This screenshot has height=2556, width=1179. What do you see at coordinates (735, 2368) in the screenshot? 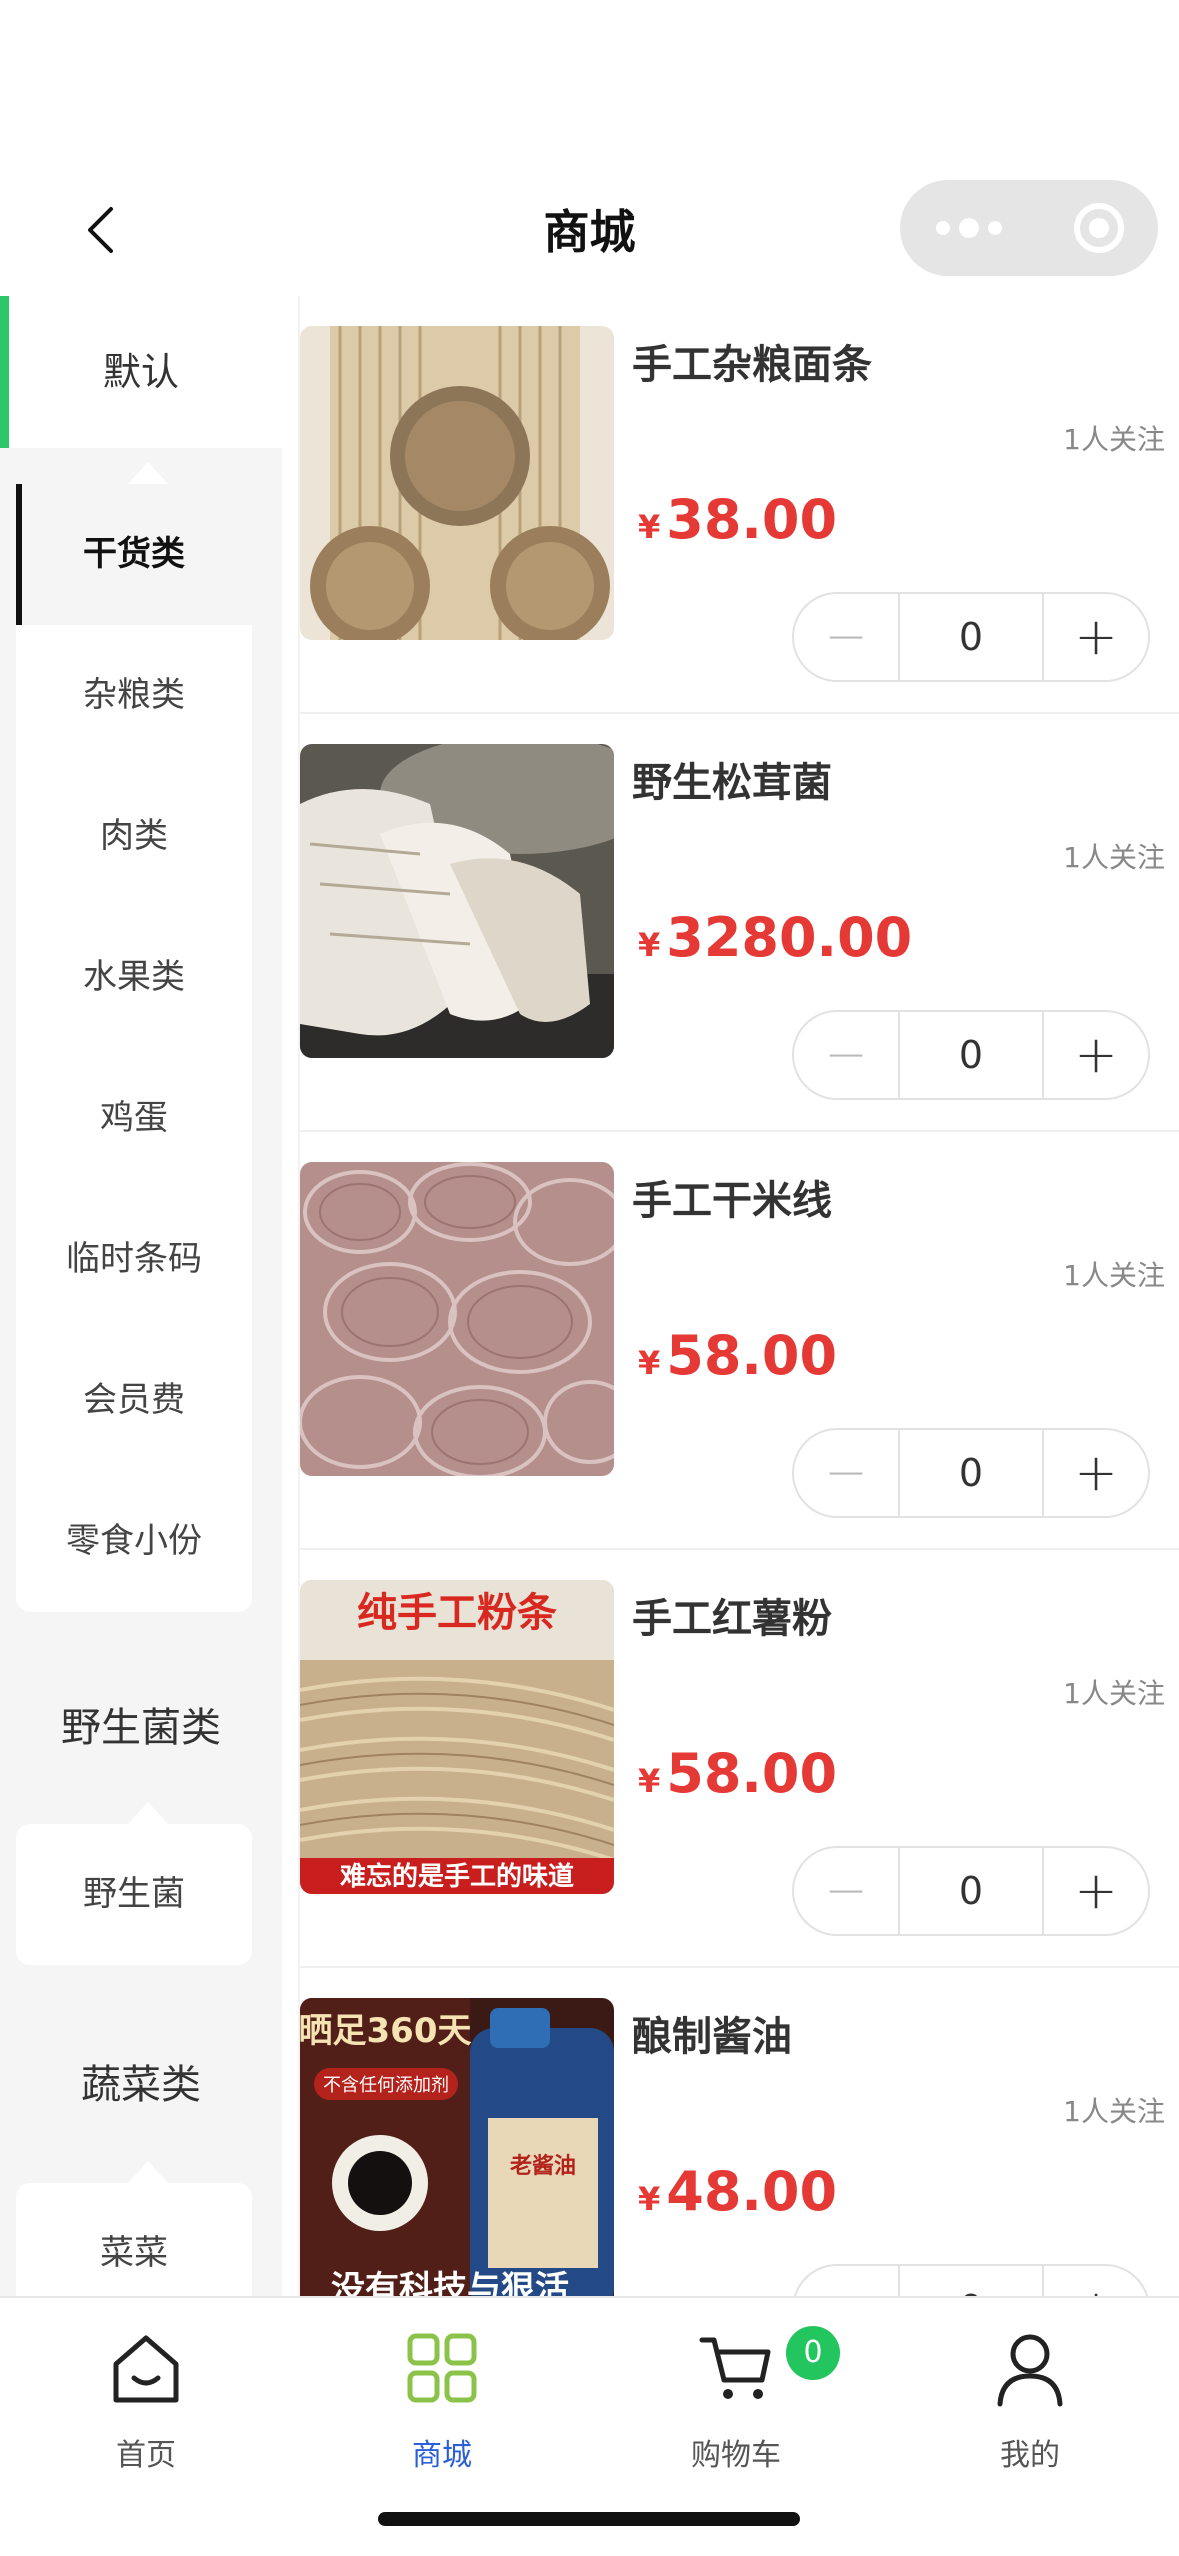
I see `cart-icon` at bounding box center [735, 2368].